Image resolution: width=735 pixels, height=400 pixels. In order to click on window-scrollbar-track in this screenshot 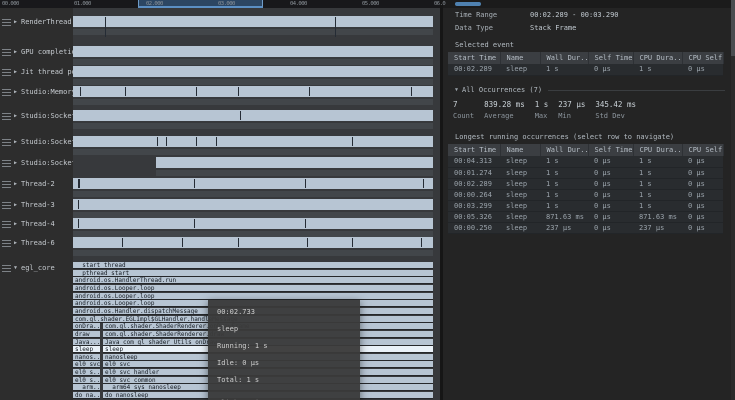, I will do `click(733, 200)`.